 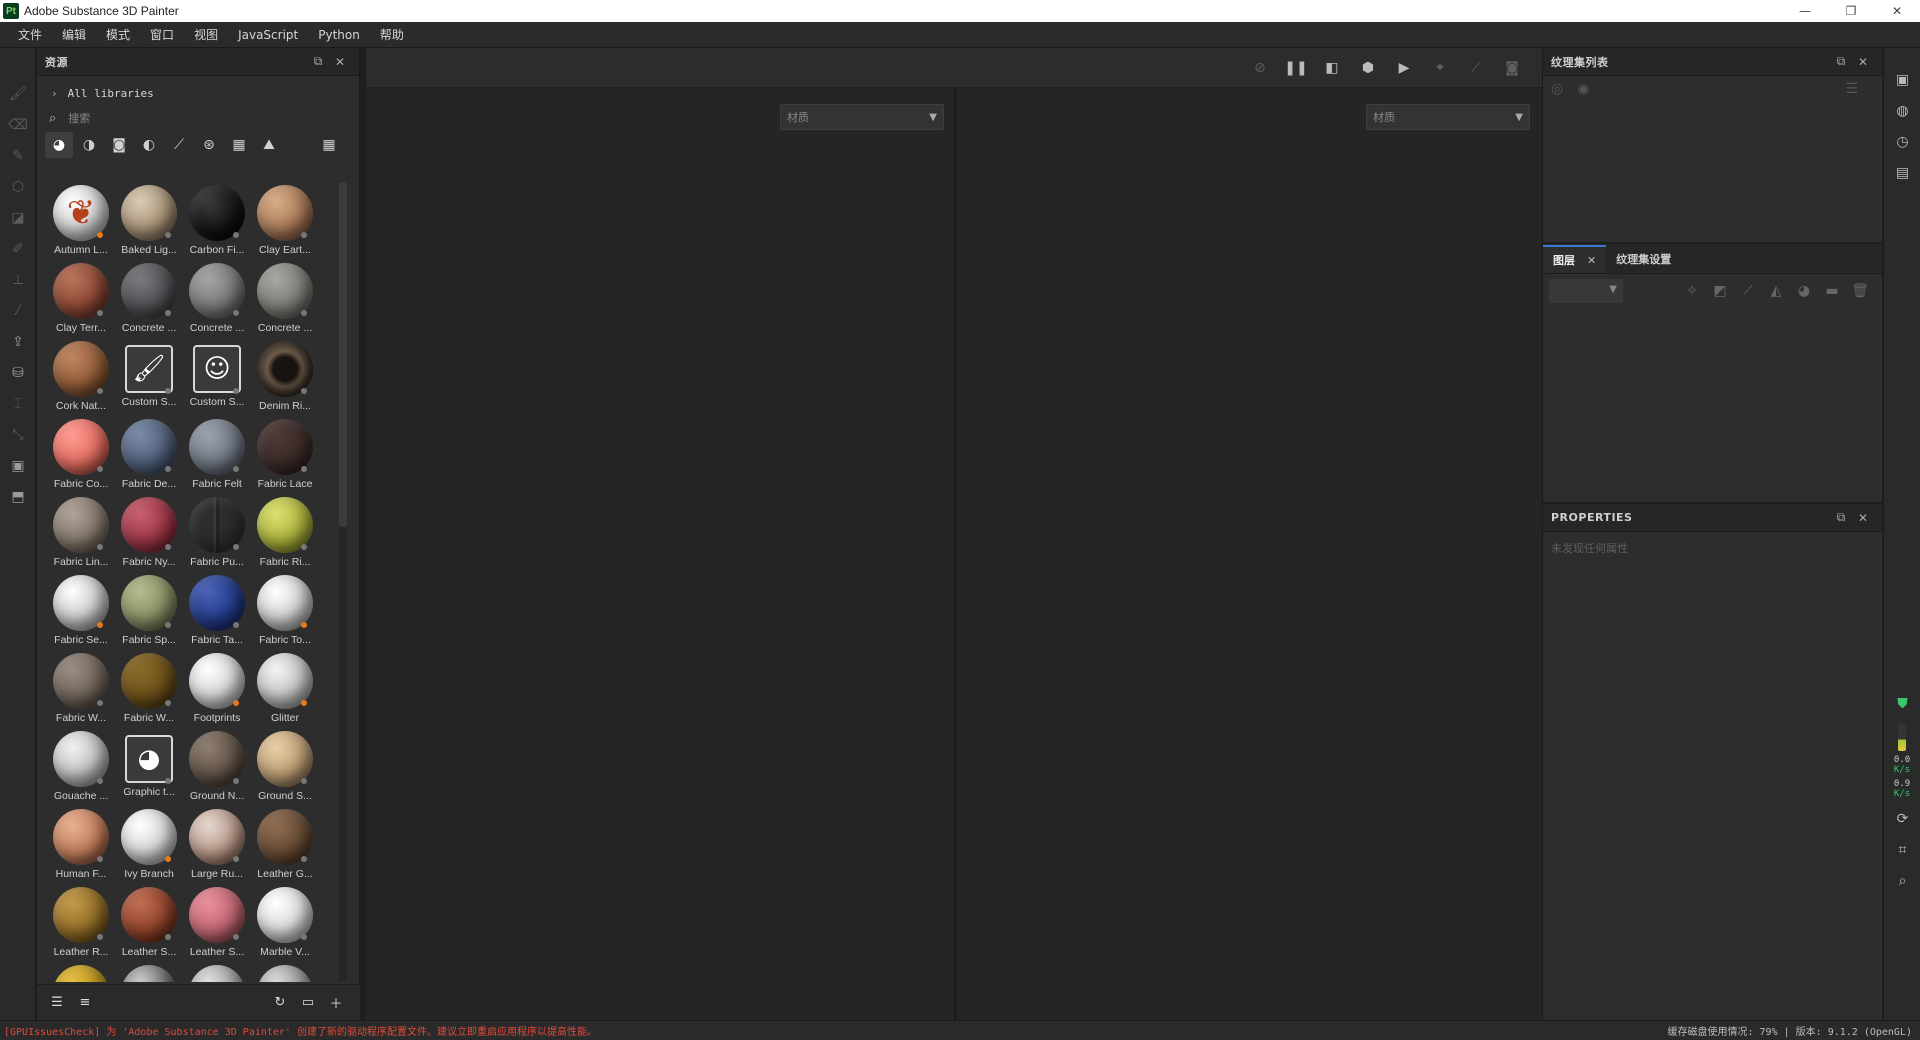 What do you see at coordinates (1512, 68) in the screenshot?
I see `screenshot-icon: ◙` at bounding box center [1512, 68].